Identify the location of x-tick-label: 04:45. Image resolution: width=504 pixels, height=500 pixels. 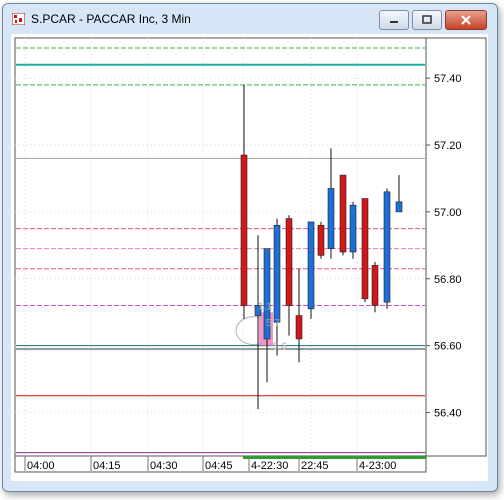
(219, 466).